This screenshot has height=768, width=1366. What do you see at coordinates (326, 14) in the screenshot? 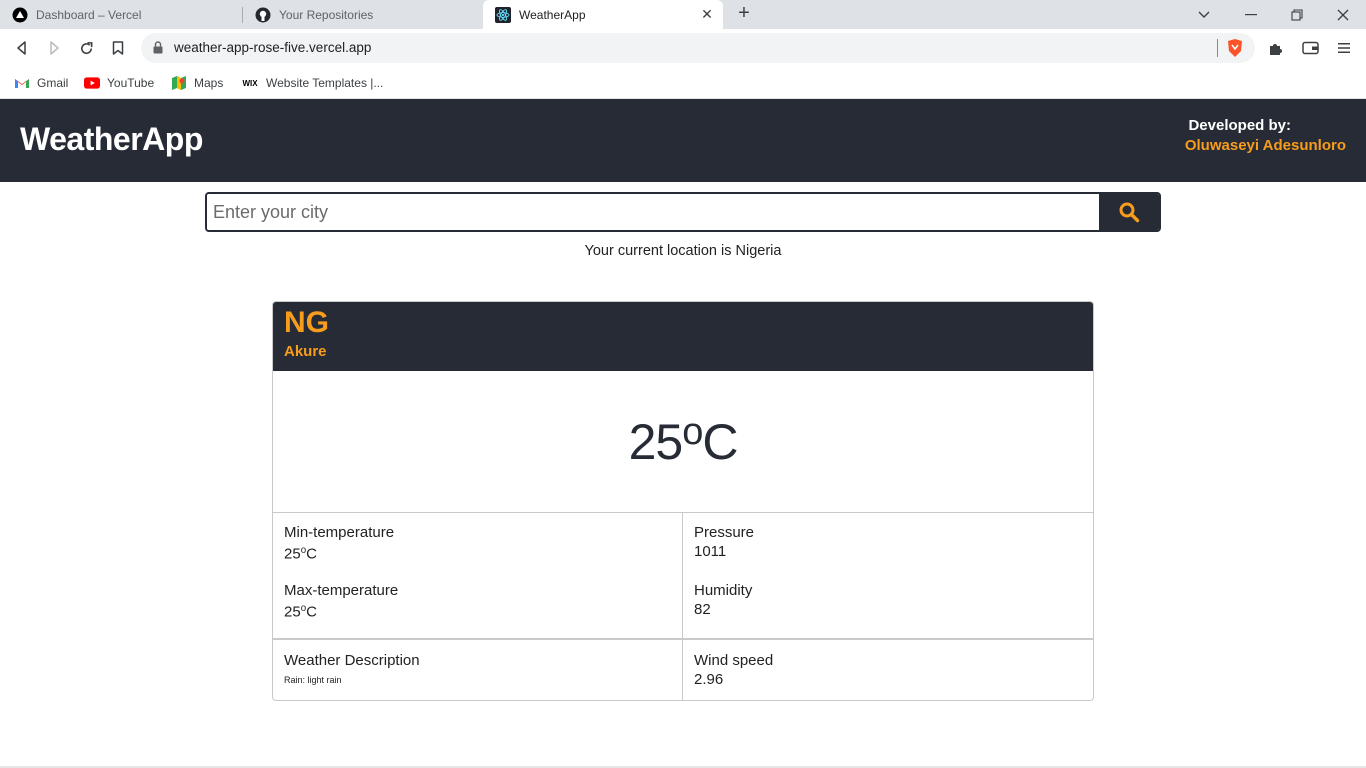
I see `tab-title: Your Repositories` at bounding box center [326, 14].